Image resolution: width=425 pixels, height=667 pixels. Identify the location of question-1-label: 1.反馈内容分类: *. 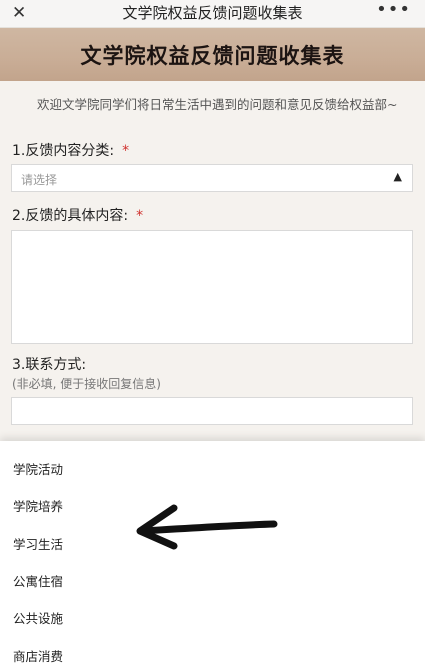
(70, 150).